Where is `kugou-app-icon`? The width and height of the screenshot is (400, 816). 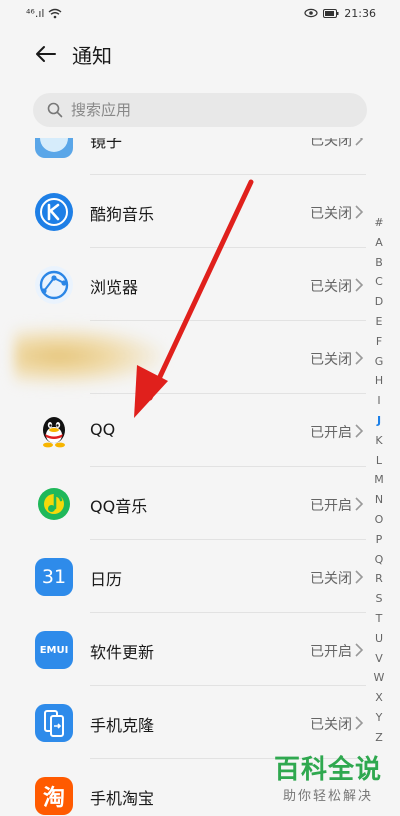
kugou-app-icon is located at coordinates (54, 212).